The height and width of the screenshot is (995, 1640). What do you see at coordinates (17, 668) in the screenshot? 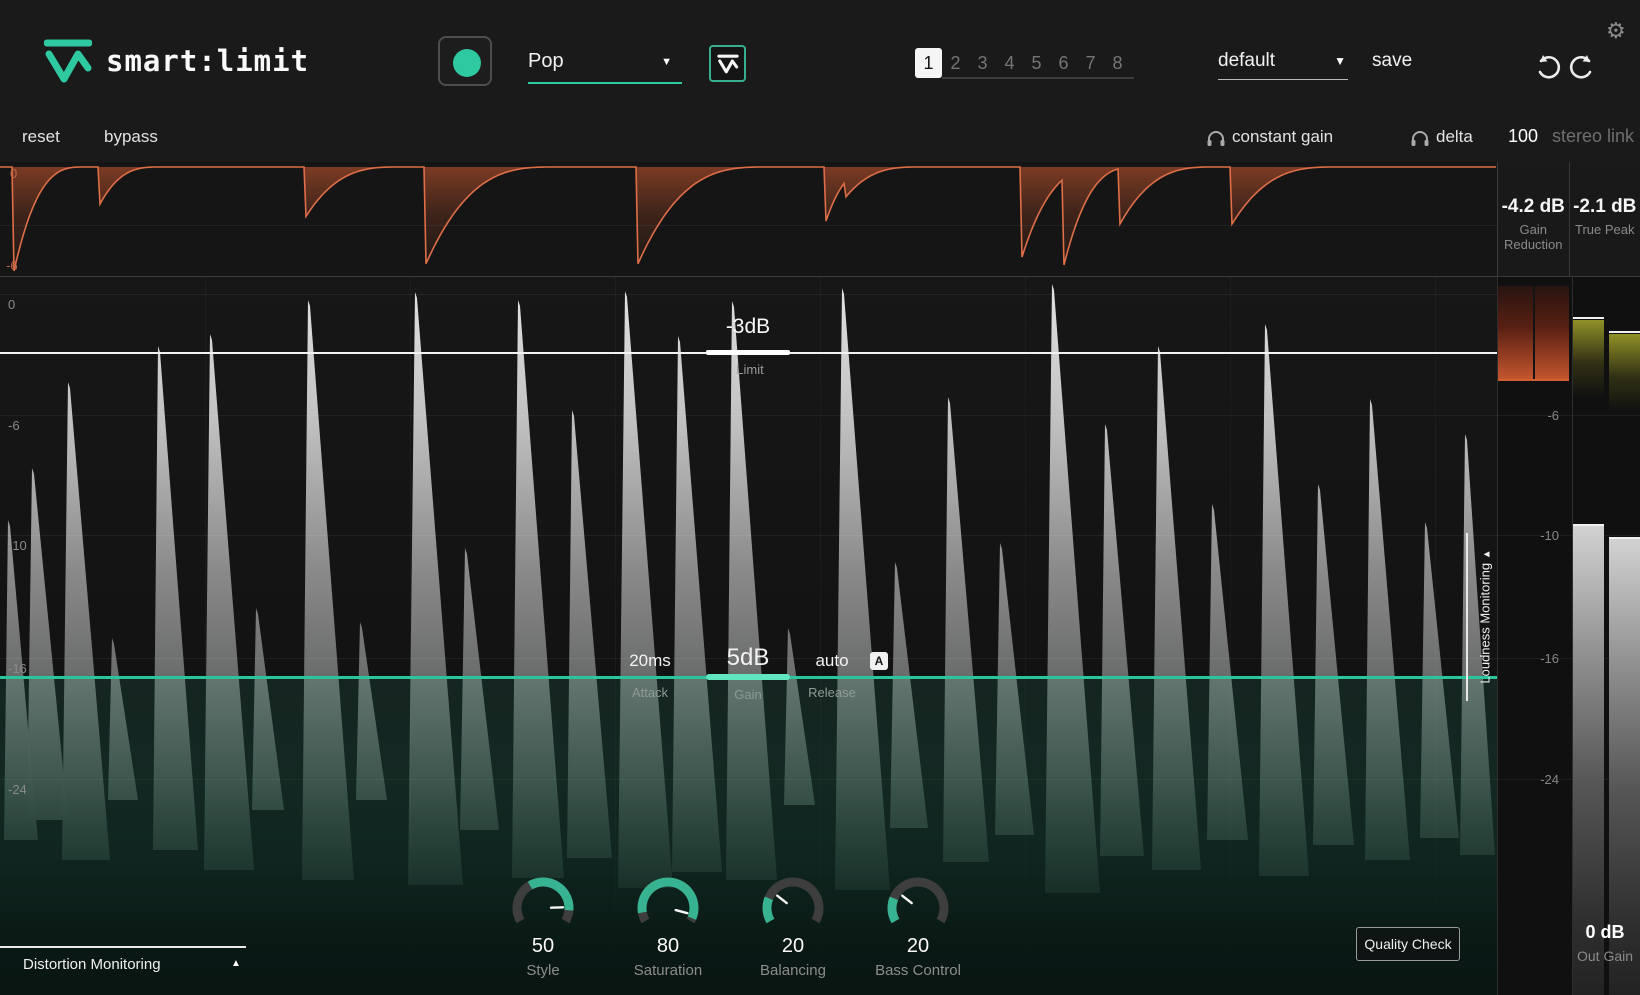
I see `scale-m16: -16` at bounding box center [17, 668].